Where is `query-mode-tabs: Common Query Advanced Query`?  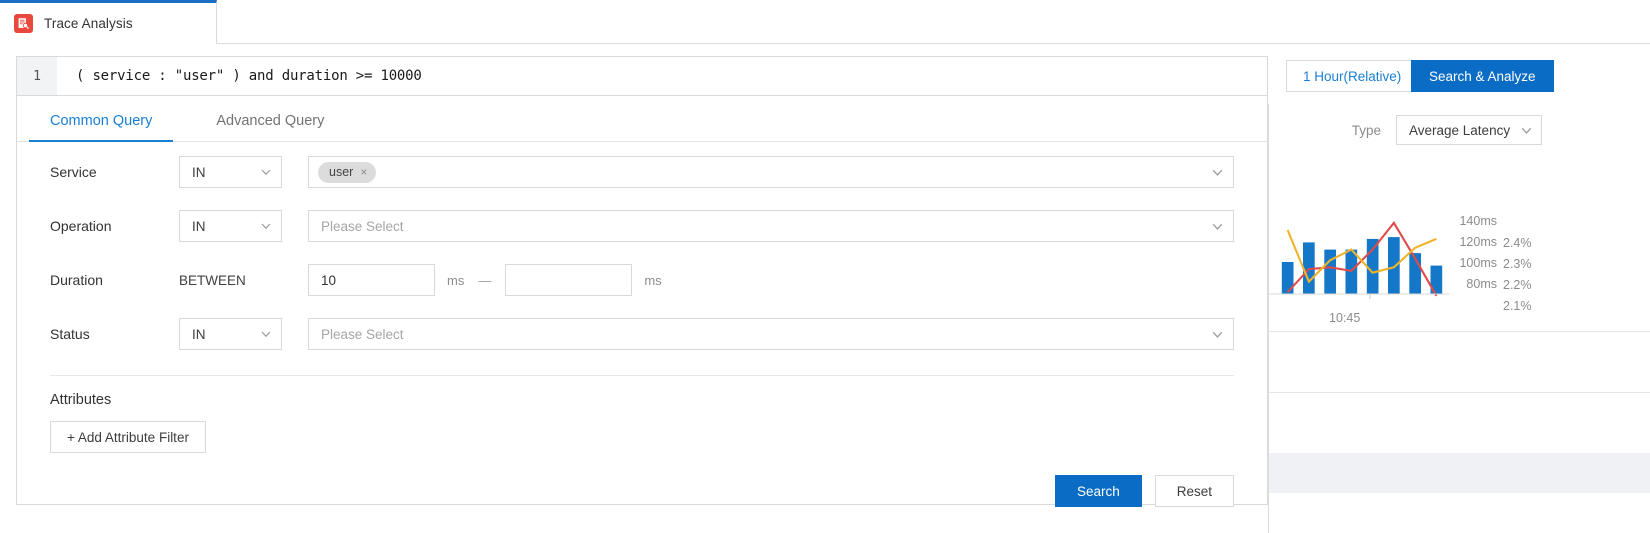 query-mode-tabs: Common Query Advanced Query is located at coordinates (642, 119).